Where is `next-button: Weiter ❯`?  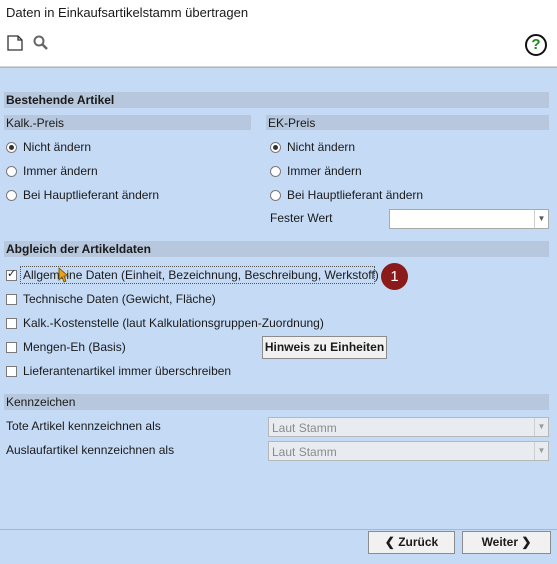 next-button: Weiter ❯ is located at coordinates (506, 542).